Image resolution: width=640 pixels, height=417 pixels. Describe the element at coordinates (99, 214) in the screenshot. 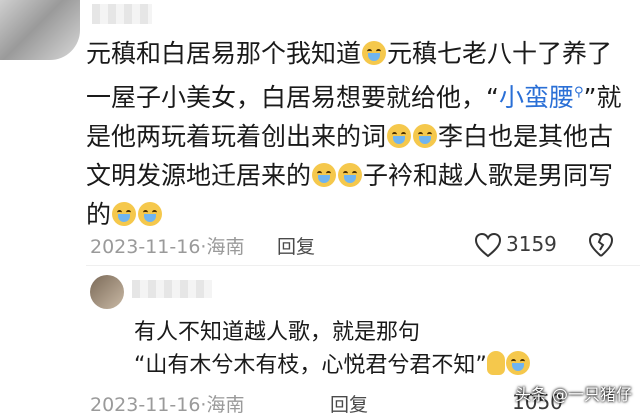

I see `text-segment: 的` at that location.